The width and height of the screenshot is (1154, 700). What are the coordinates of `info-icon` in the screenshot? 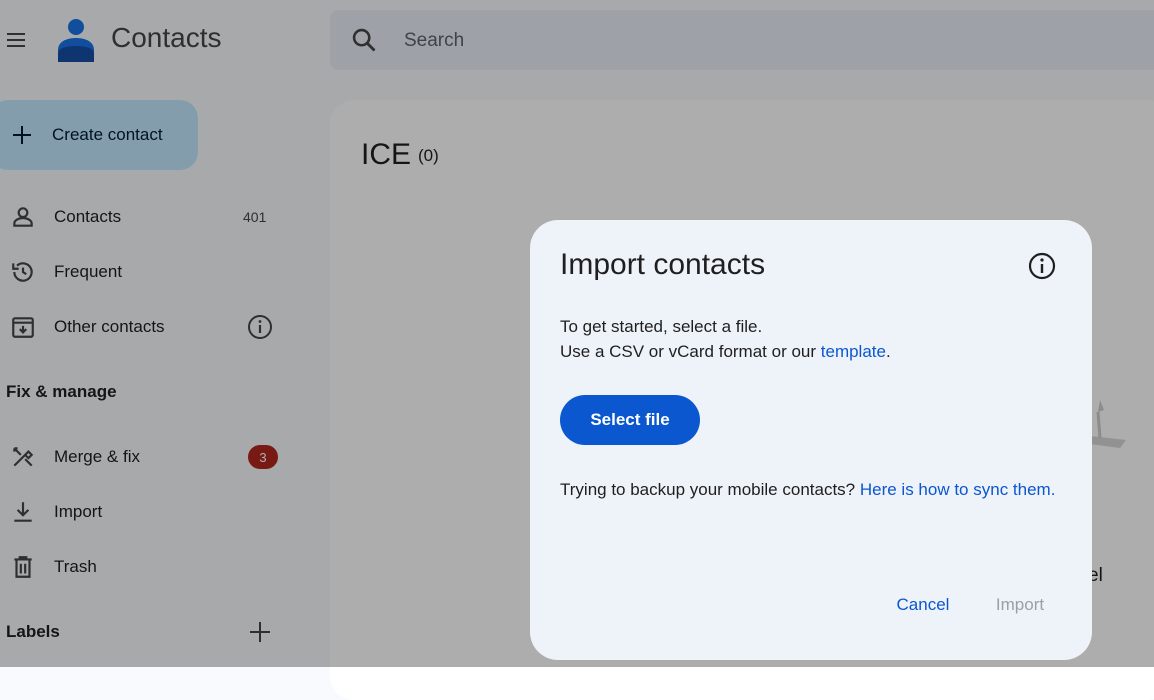 It's located at (1042, 266).